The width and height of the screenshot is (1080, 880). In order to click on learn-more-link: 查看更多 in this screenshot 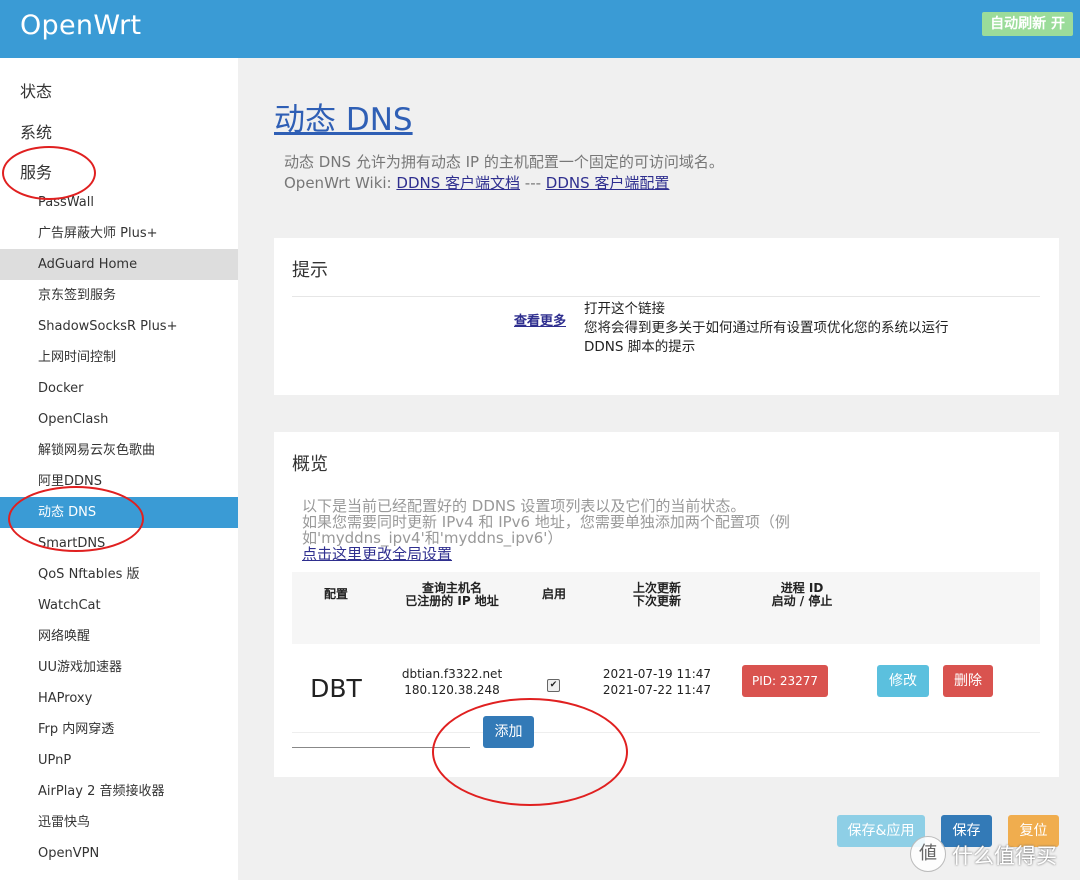, I will do `click(540, 319)`.